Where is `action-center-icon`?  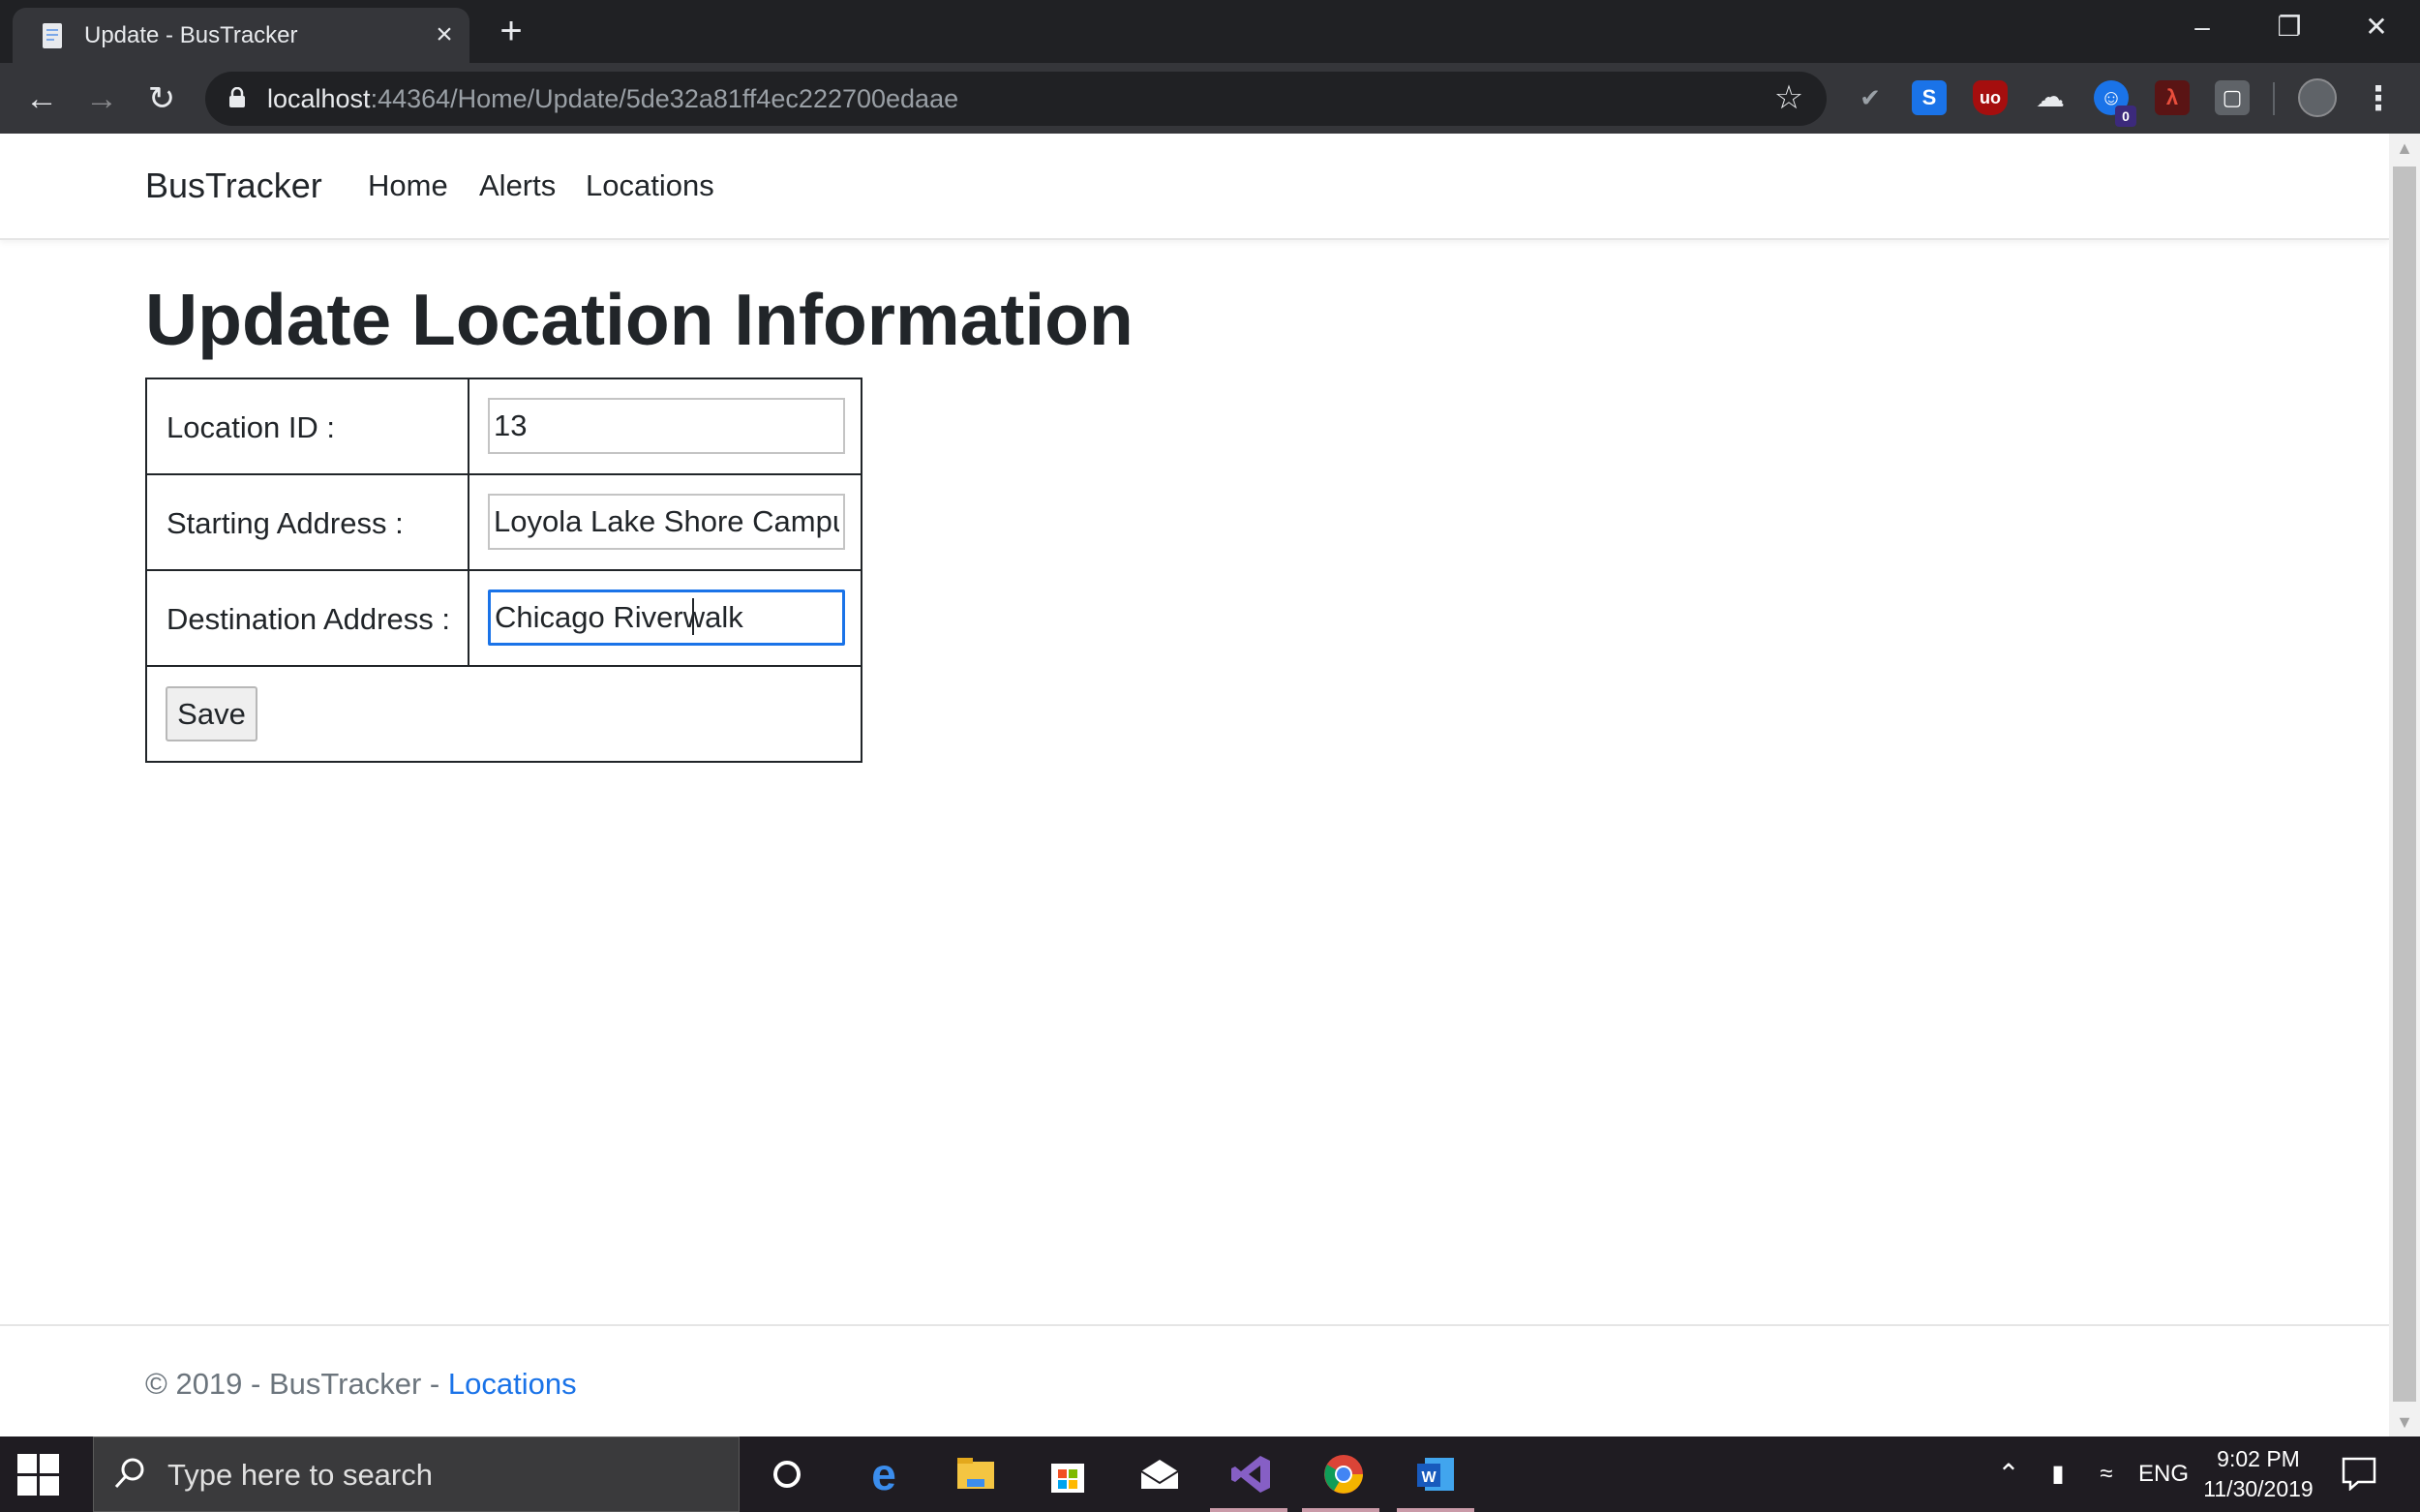 action-center-icon is located at coordinates (2359, 1473).